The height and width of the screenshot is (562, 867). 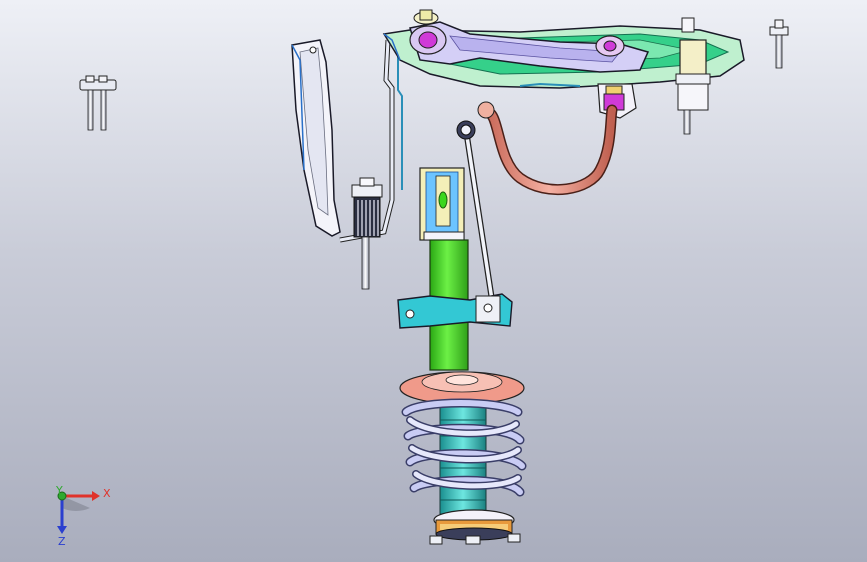 I want to click on side-bracket, so click(x=316, y=138).